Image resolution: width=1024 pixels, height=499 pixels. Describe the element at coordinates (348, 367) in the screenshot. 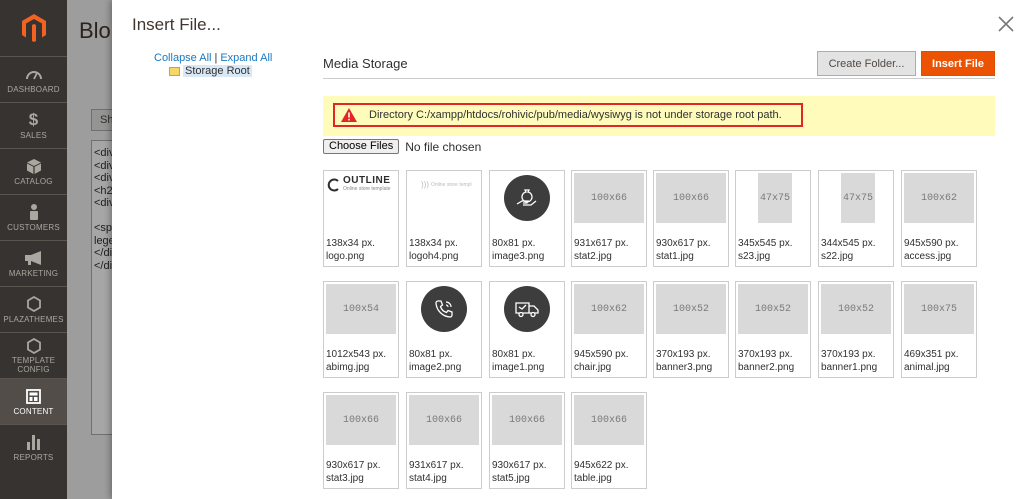

I see `file-name: abimg.jpg` at that location.